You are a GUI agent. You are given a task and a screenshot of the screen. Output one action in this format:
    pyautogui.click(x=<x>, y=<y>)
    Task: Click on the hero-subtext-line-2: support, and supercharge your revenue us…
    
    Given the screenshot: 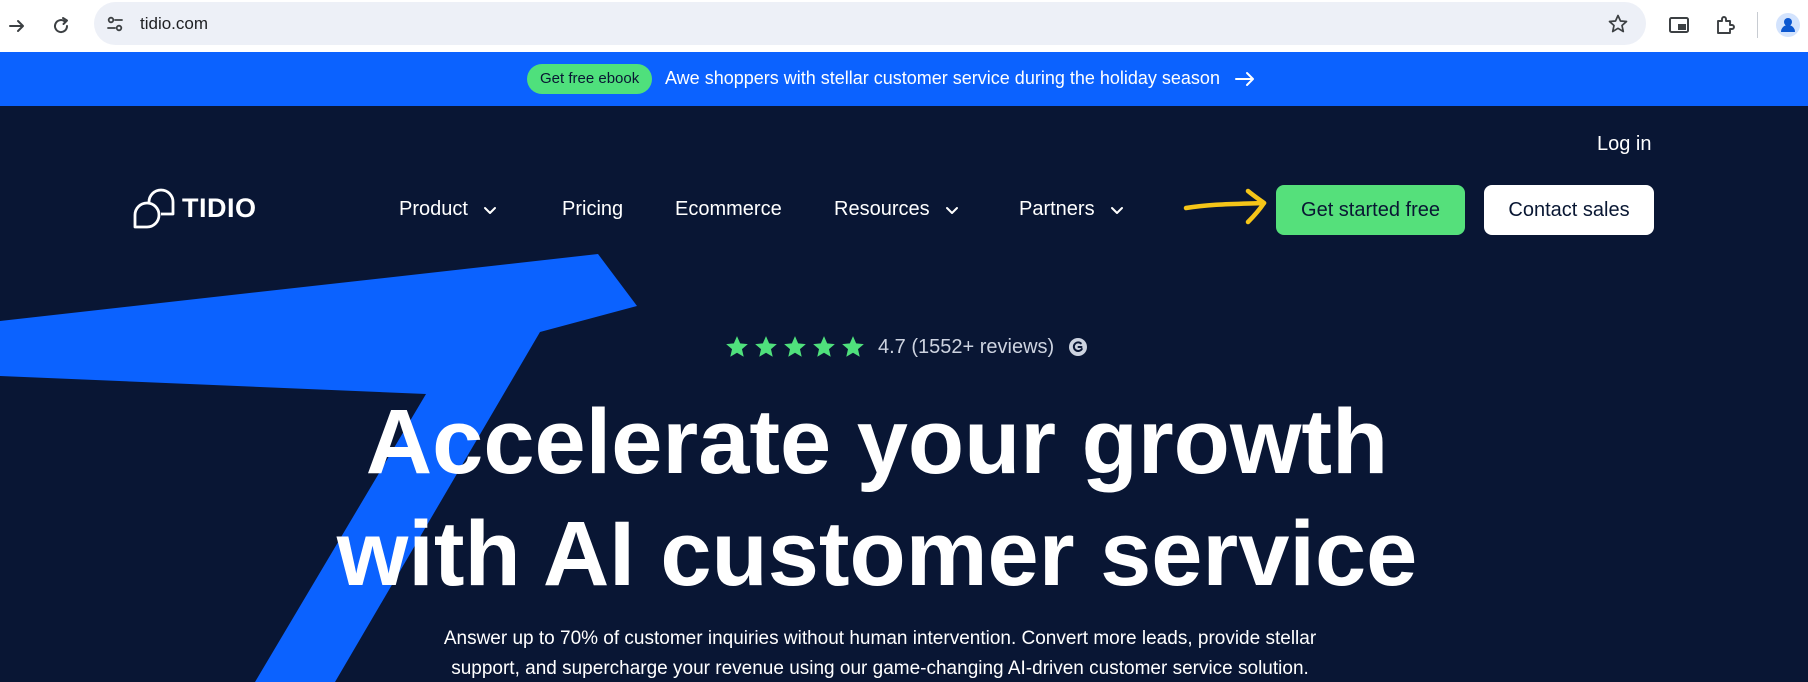 What is the action you would take?
    pyautogui.click(x=880, y=668)
    